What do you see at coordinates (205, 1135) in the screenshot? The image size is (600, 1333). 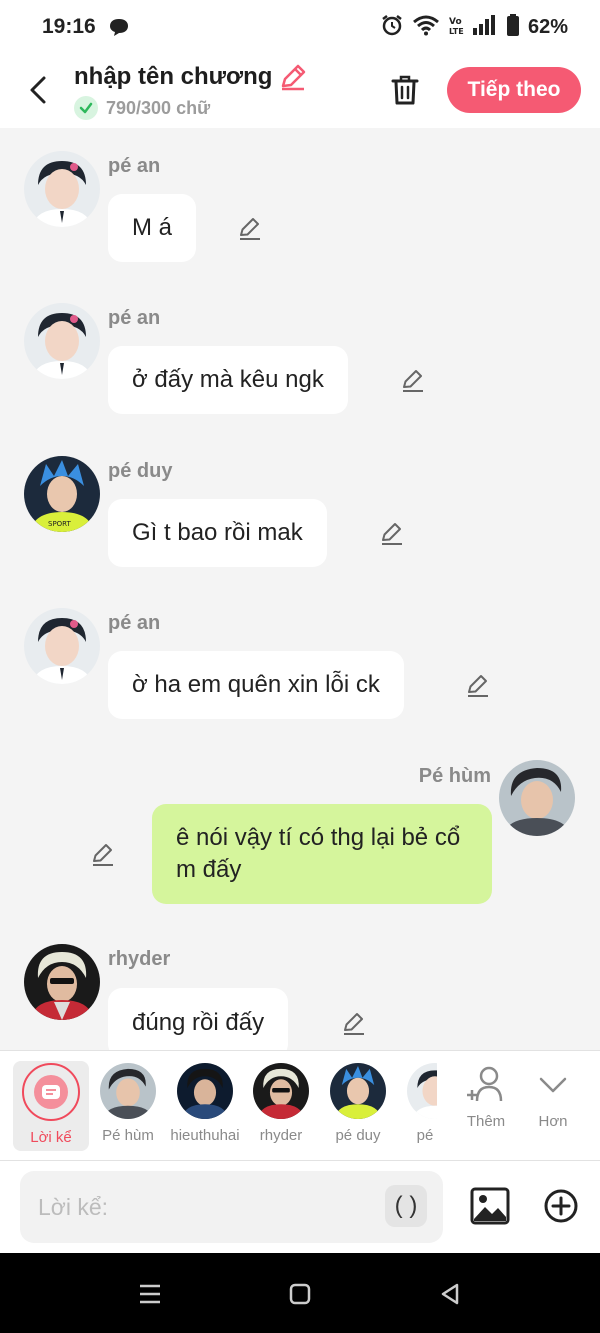 I see `character-label: hieuthuhai` at bounding box center [205, 1135].